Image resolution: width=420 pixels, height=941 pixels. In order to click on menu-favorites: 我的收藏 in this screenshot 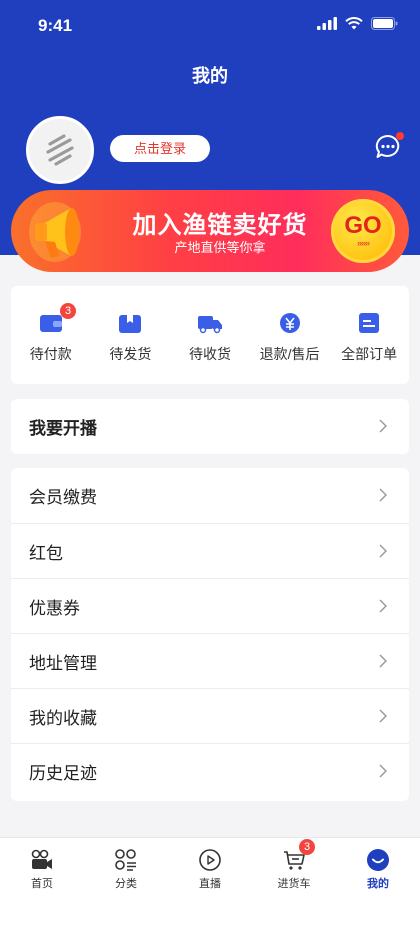, I will do `click(210, 716)`.